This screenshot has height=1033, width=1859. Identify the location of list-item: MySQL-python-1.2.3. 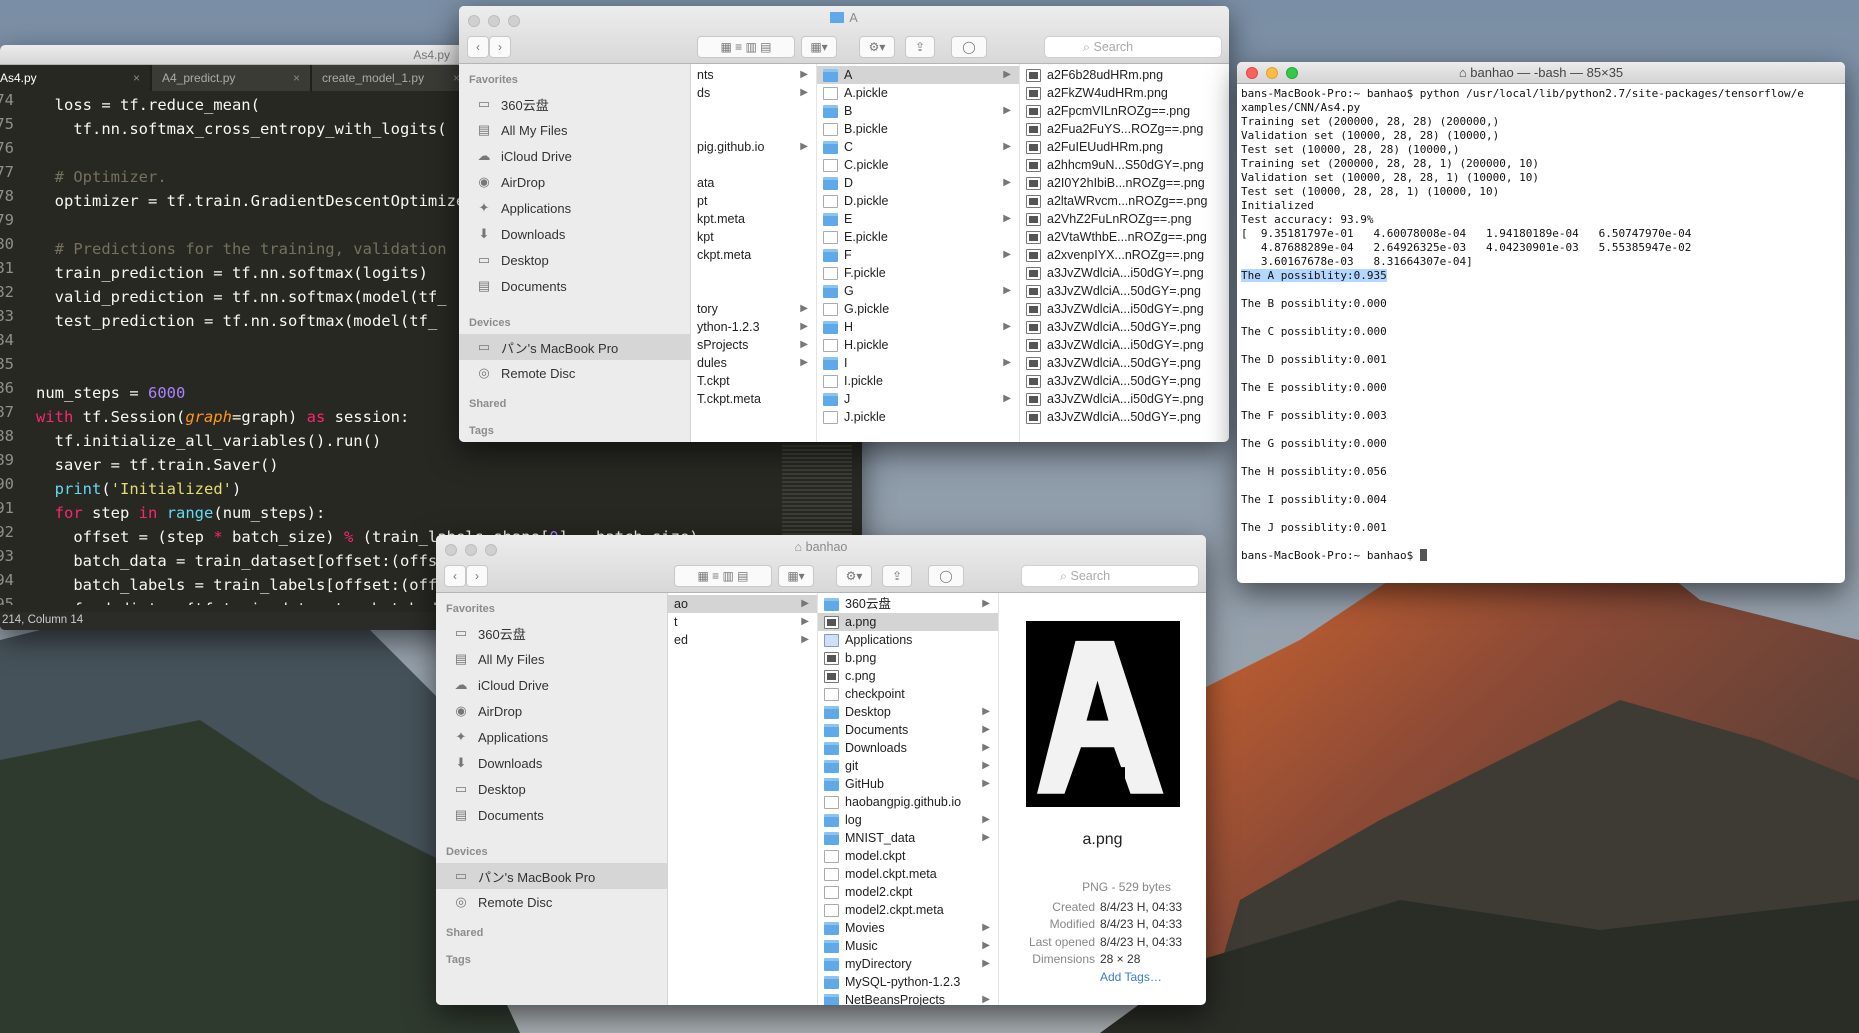
(908, 982).